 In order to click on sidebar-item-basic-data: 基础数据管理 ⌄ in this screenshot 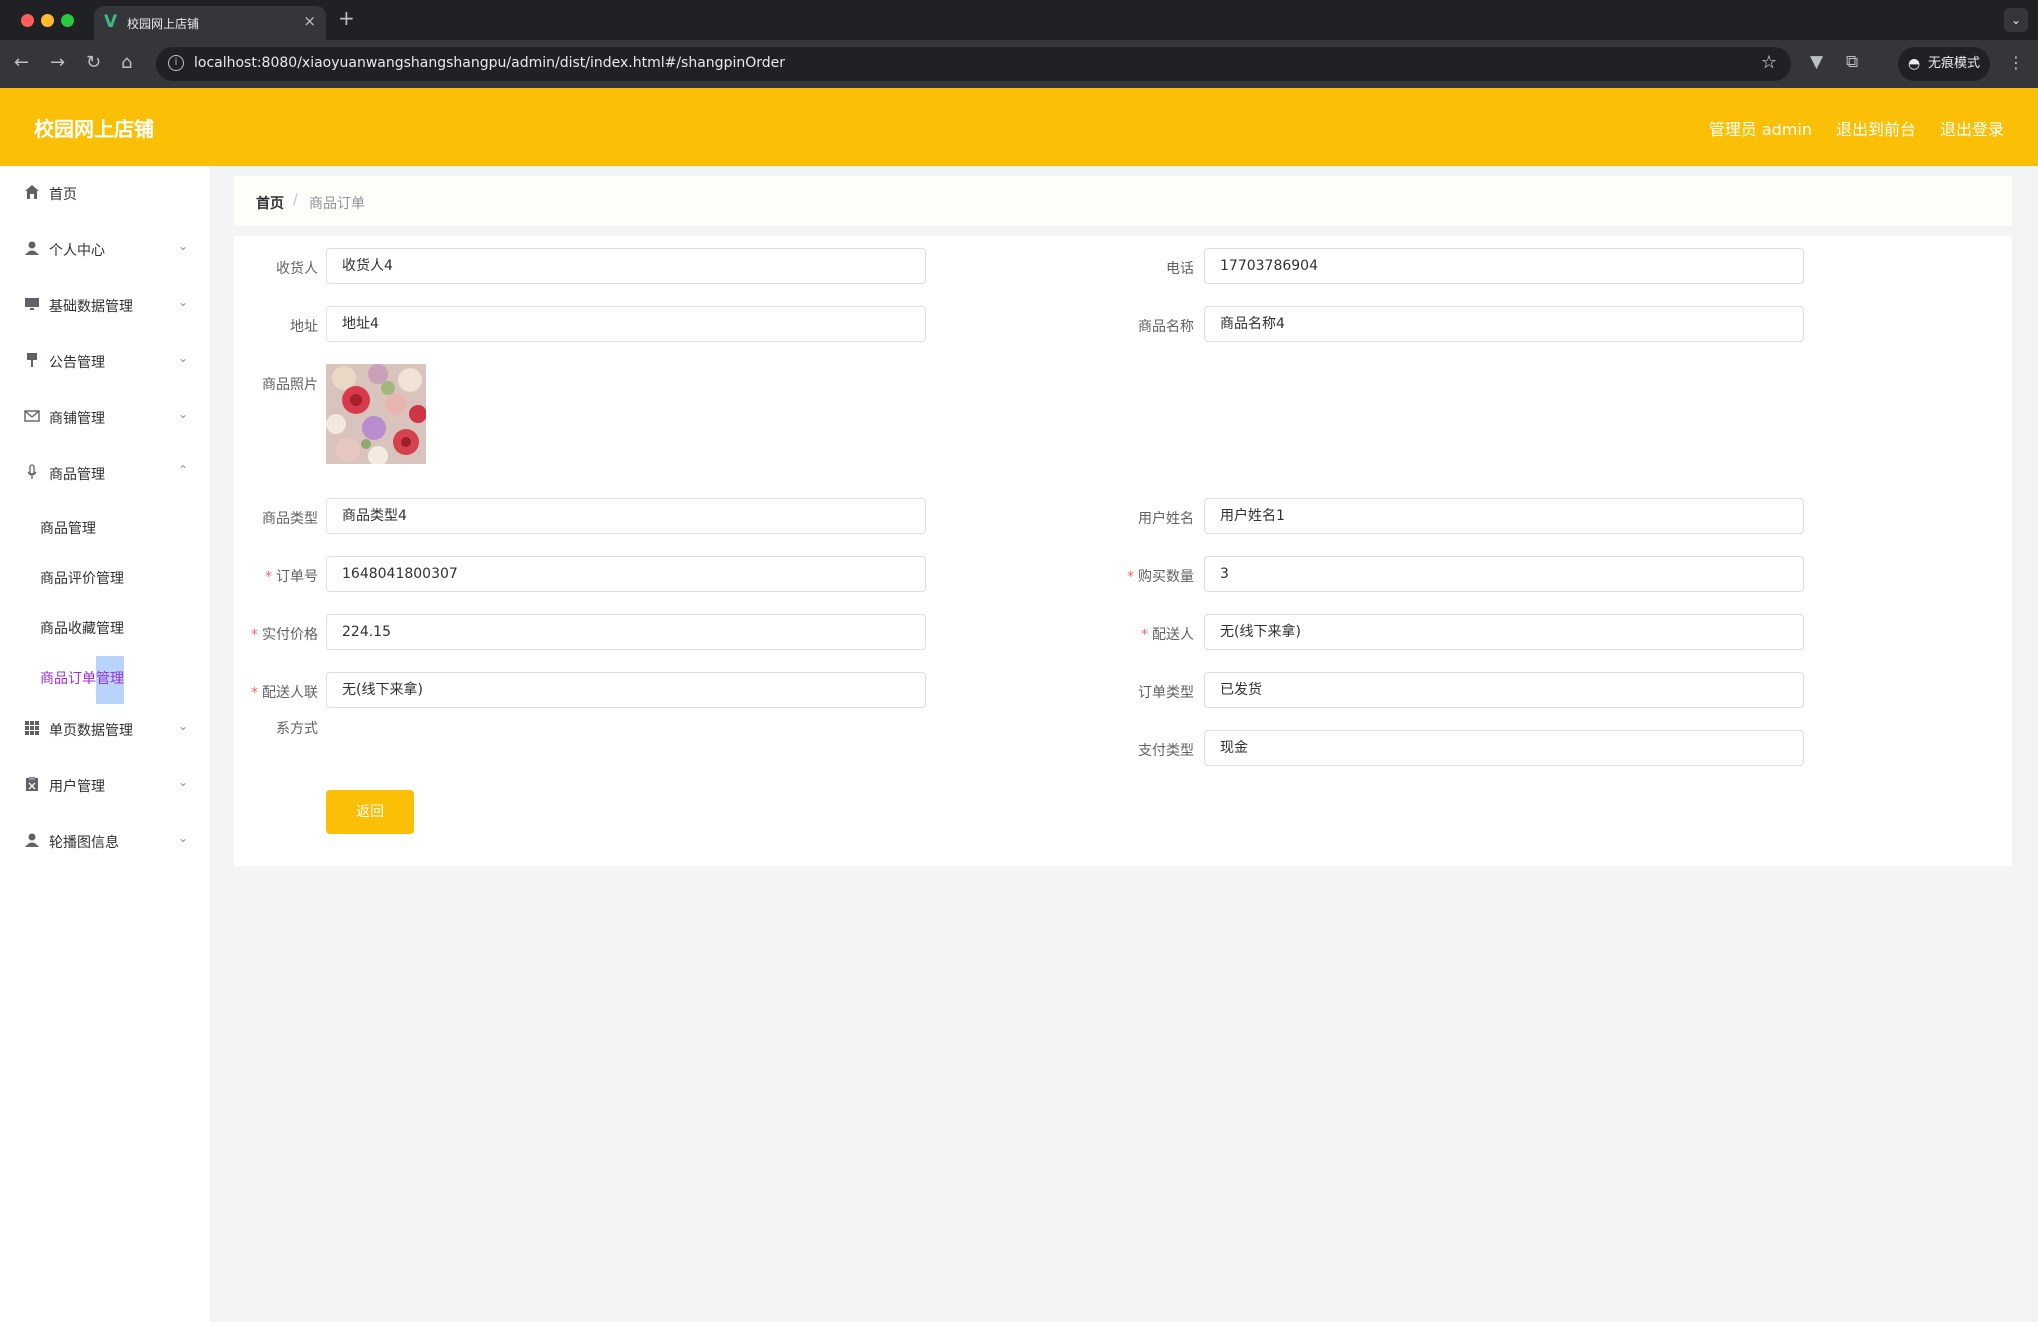, I will do `click(105, 306)`.